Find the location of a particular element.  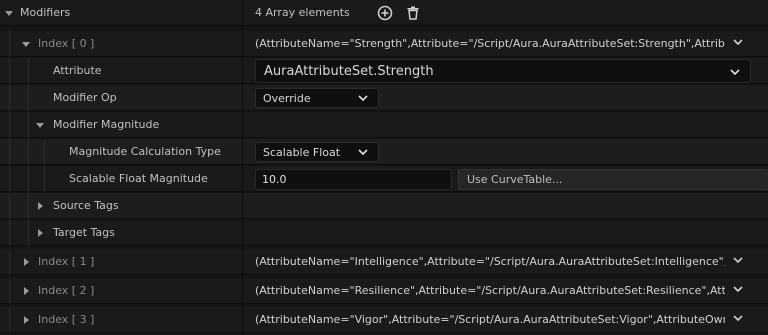

modifier-magnitude-name-cell: Modifier Magnitude is located at coordinates (121, 125).